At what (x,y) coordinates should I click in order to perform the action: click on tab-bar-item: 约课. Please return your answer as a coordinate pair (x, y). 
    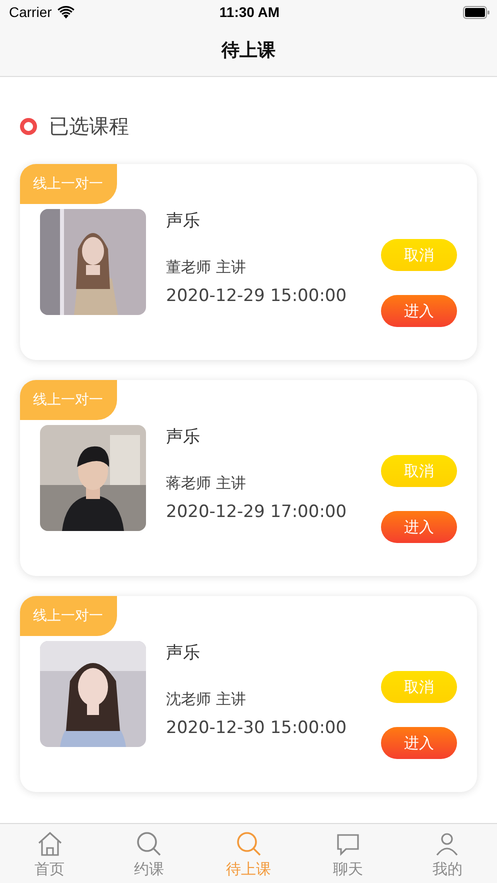
    Looking at the image, I should click on (149, 853).